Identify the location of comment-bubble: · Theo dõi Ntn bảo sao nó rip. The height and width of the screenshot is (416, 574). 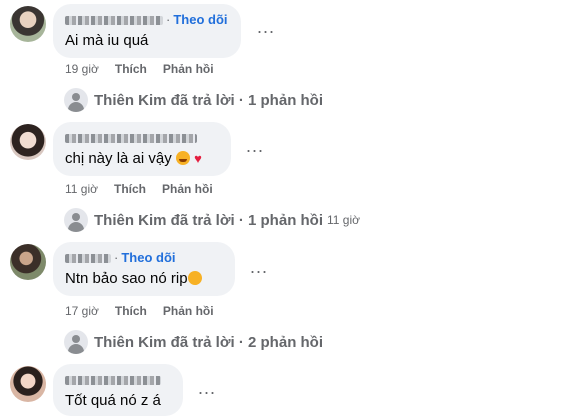
(144, 269).